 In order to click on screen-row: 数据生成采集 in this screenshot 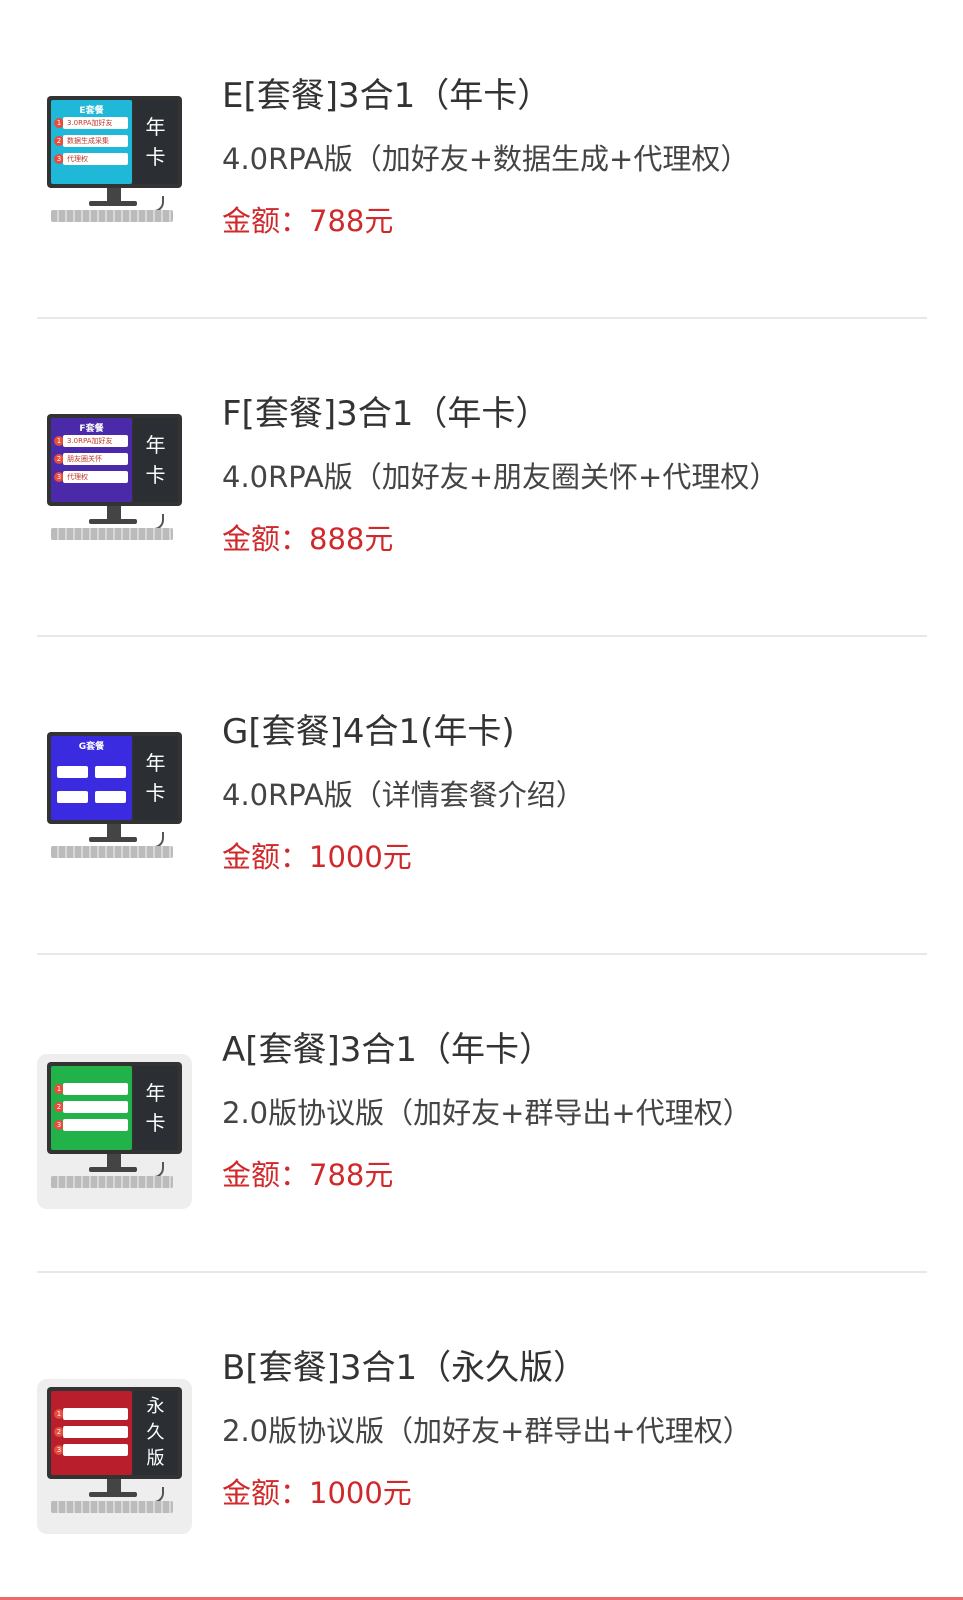, I will do `click(95, 141)`.